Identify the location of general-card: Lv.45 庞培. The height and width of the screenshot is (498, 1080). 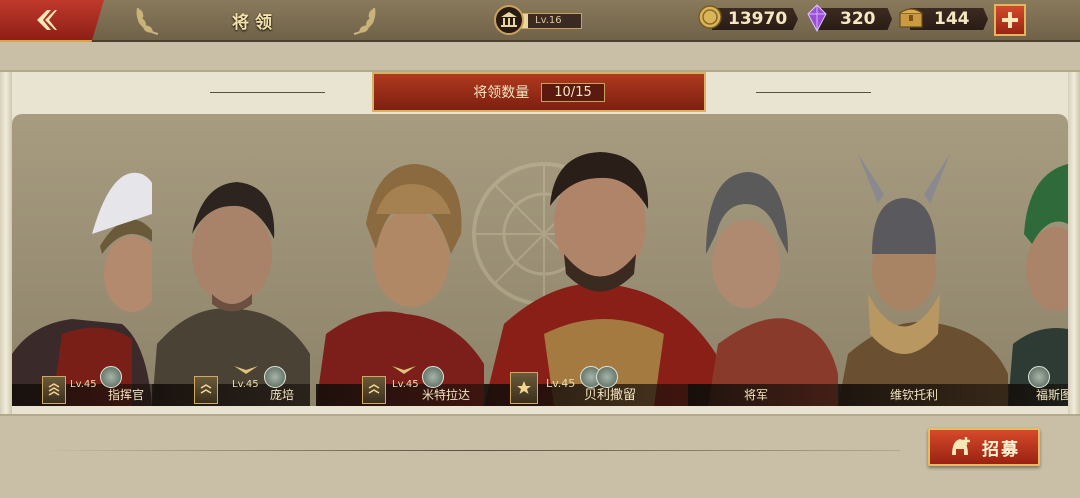
(231, 275).